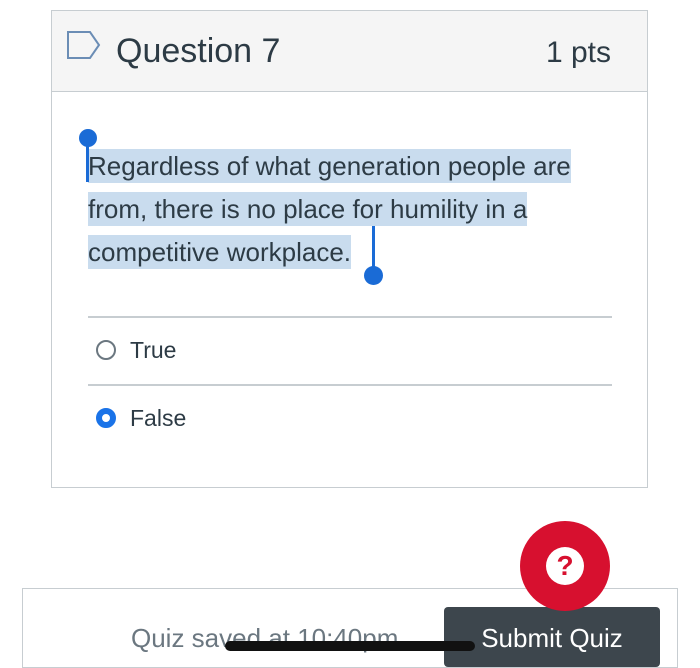 The height and width of the screenshot is (668, 700). I want to click on flag-icon, so click(84, 45).